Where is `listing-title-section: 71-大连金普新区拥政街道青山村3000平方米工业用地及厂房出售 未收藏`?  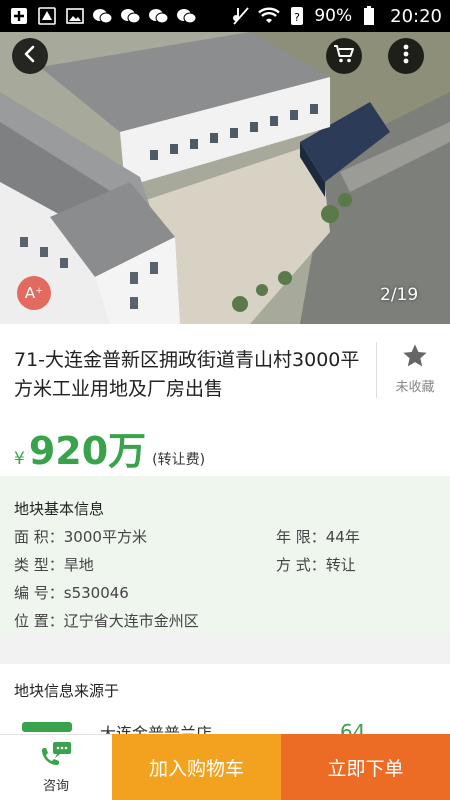
listing-title-section: 71-大连金普新区拥政街道青山村3000平方米工业用地及厂房出售 未收藏 is located at coordinates (225, 371).